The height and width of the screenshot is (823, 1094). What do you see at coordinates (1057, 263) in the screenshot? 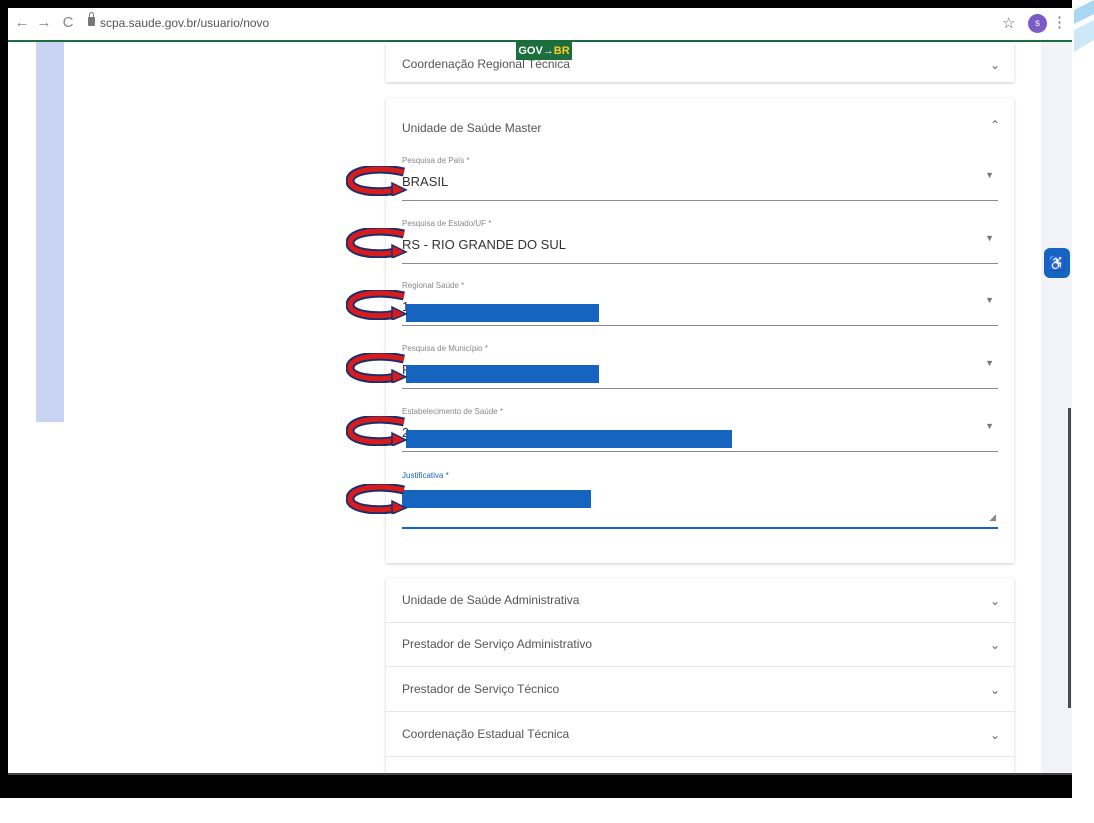
I see `accessibility-button: ♿` at bounding box center [1057, 263].